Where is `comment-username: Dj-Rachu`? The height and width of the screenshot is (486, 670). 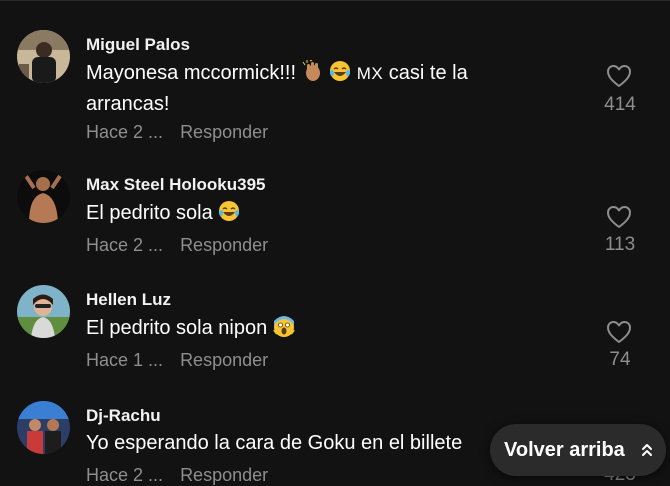 comment-username: Dj-Rachu is located at coordinates (123, 416).